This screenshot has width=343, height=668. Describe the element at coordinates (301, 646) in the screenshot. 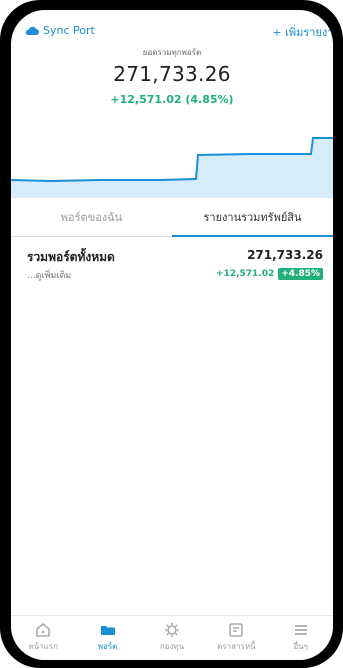

I see `nav-more-label: อื่นๆ` at that location.